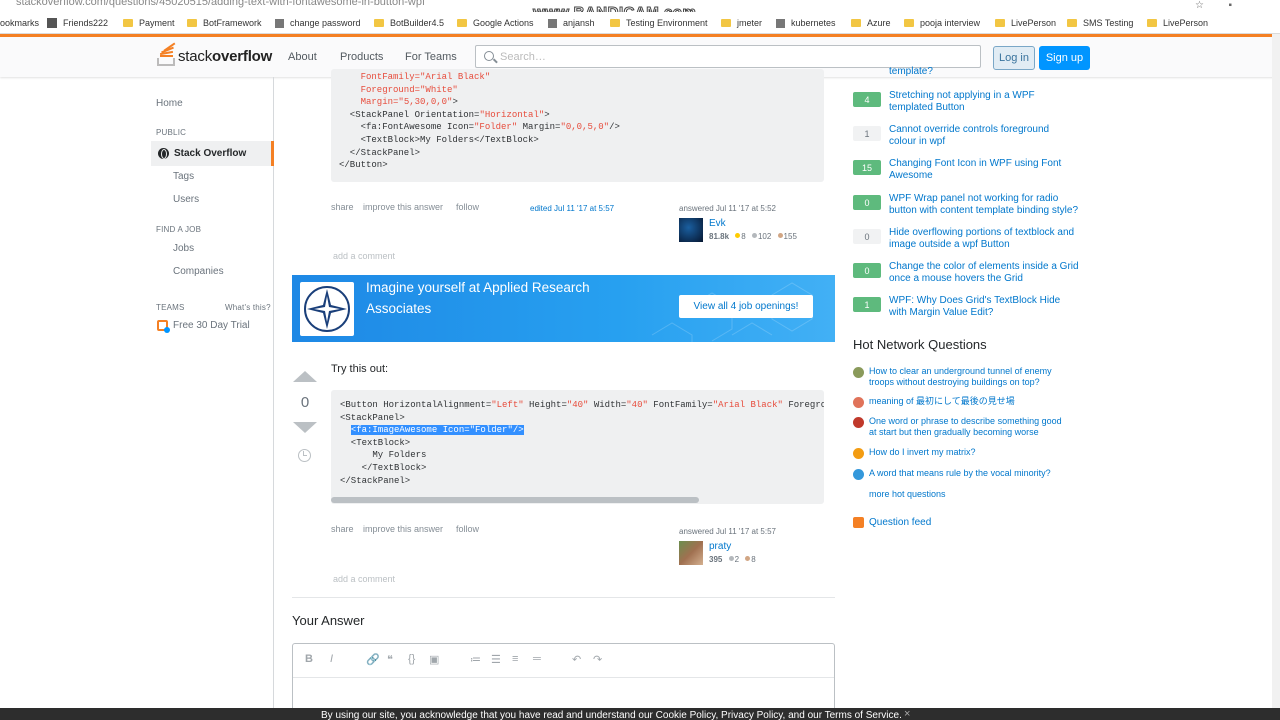 The height and width of the screenshot is (720, 1280). Describe the element at coordinates (741, 23) in the screenshot. I see `bookmark-item: jmeter` at that location.